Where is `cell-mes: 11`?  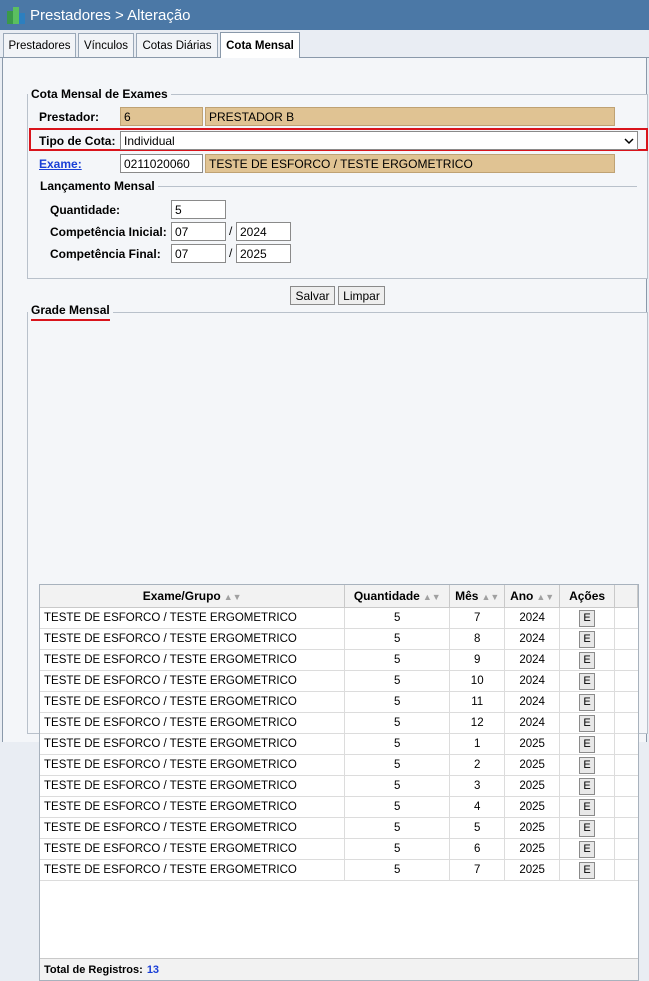 cell-mes: 11 is located at coordinates (477, 702).